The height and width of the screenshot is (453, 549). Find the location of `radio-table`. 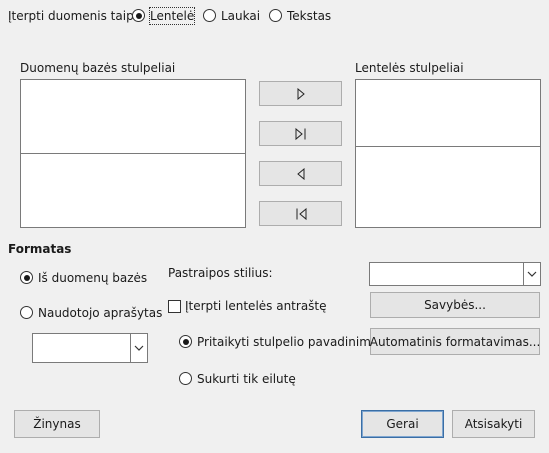

radio-table is located at coordinates (138, 15).